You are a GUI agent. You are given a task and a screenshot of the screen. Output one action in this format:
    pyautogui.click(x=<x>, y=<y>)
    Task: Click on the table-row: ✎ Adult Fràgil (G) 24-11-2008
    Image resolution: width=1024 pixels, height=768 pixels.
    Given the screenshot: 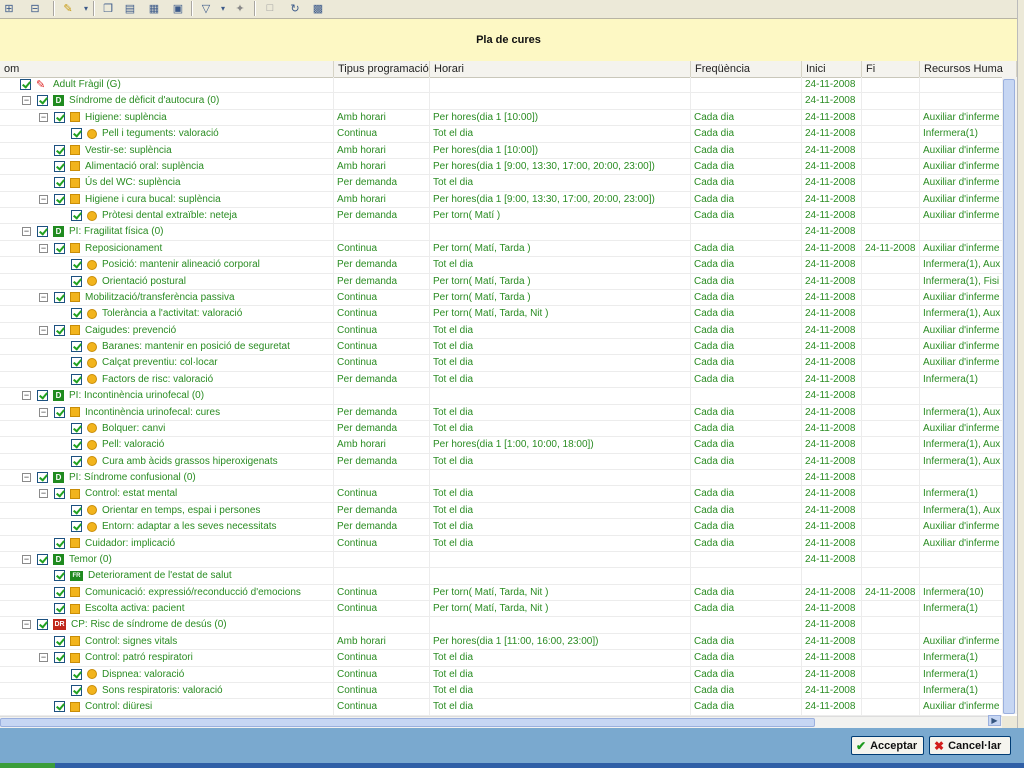 What is the action you would take?
    pyautogui.click(x=501, y=85)
    